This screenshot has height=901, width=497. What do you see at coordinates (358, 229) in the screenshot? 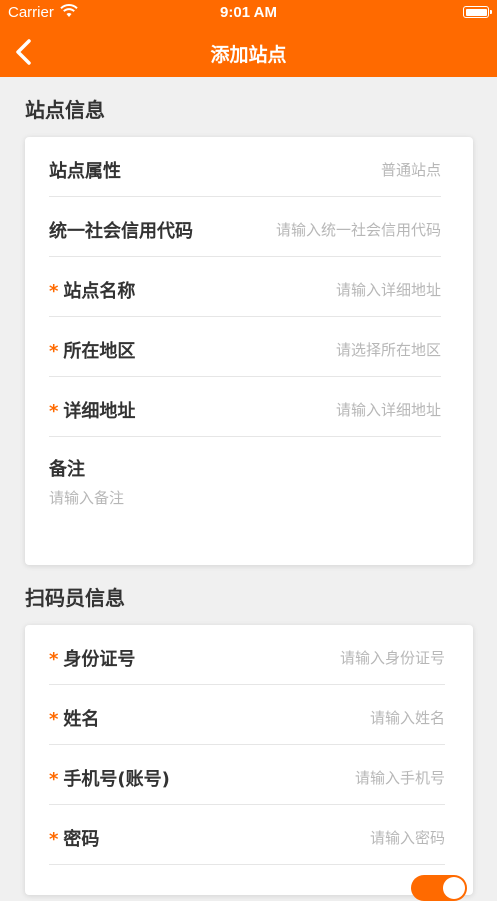
I see `credit-code-input: 请输入统一社会信用代码` at bounding box center [358, 229].